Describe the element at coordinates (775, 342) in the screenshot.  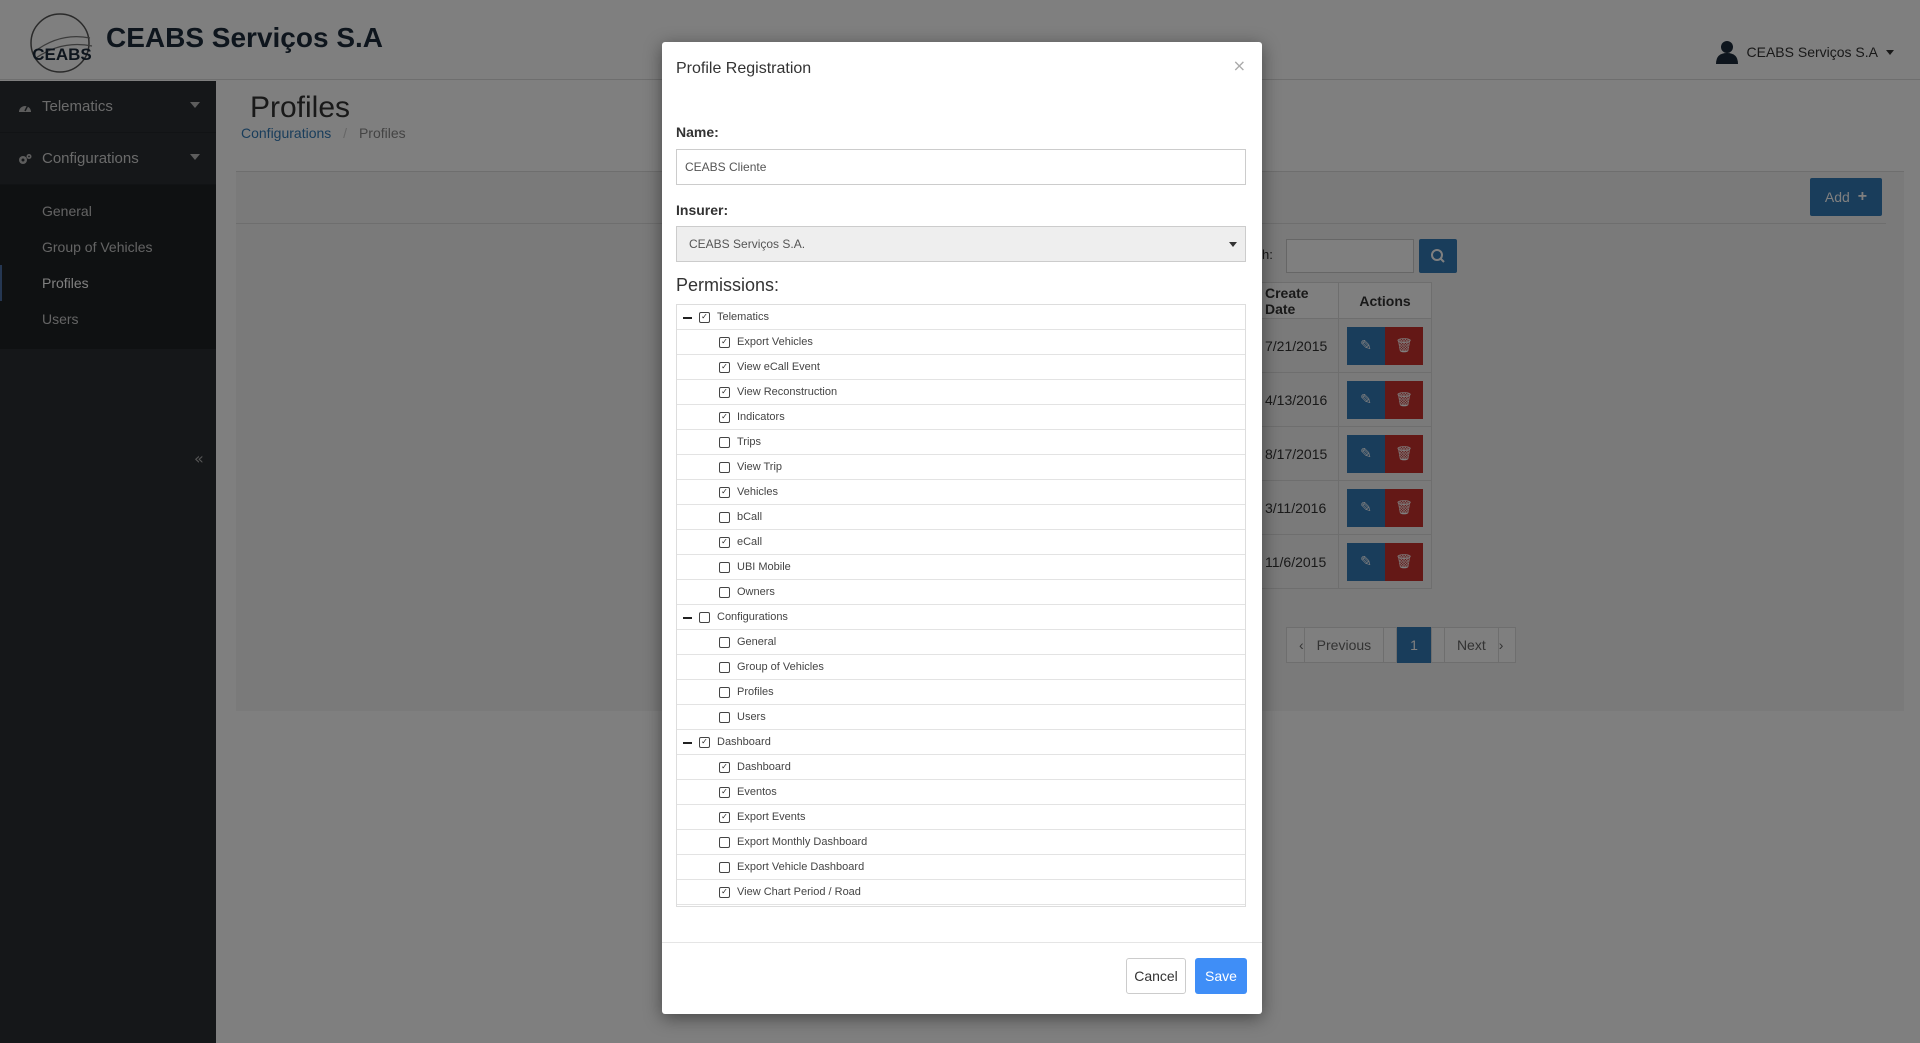
I see `permission-label: Export Vehicles` at that location.